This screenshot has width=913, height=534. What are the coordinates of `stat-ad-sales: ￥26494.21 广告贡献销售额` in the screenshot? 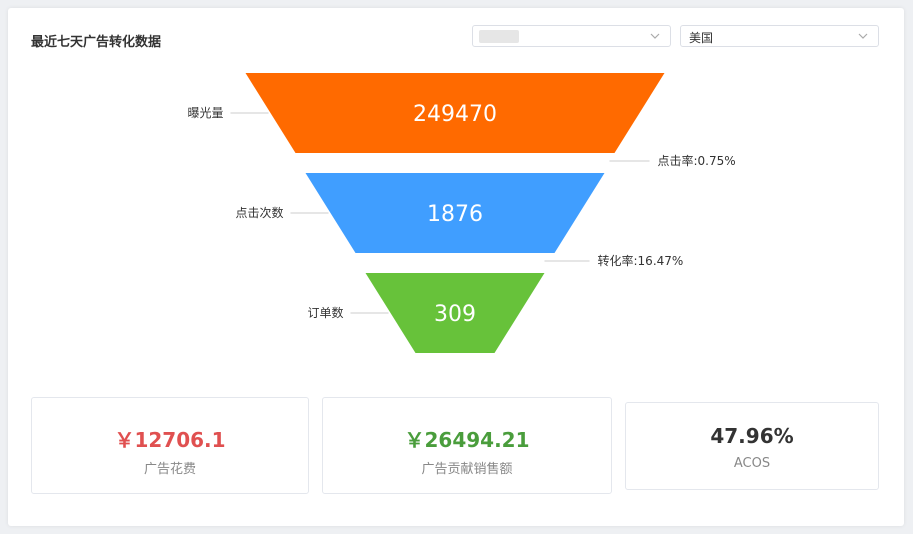 It's located at (467, 445).